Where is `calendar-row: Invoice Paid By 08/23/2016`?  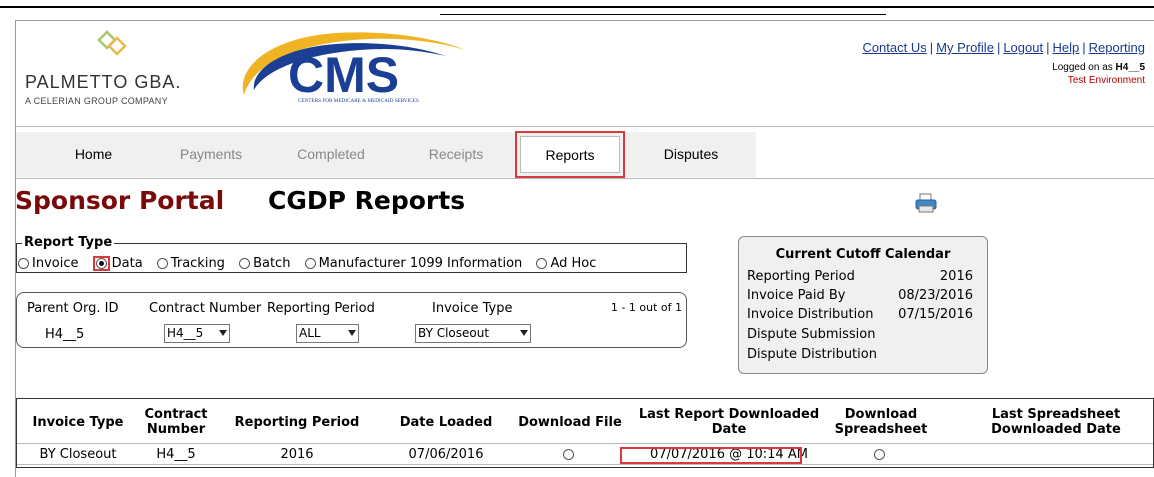
calendar-row: Invoice Paid By 08/23/2016 is located at coordinates (860, 295).